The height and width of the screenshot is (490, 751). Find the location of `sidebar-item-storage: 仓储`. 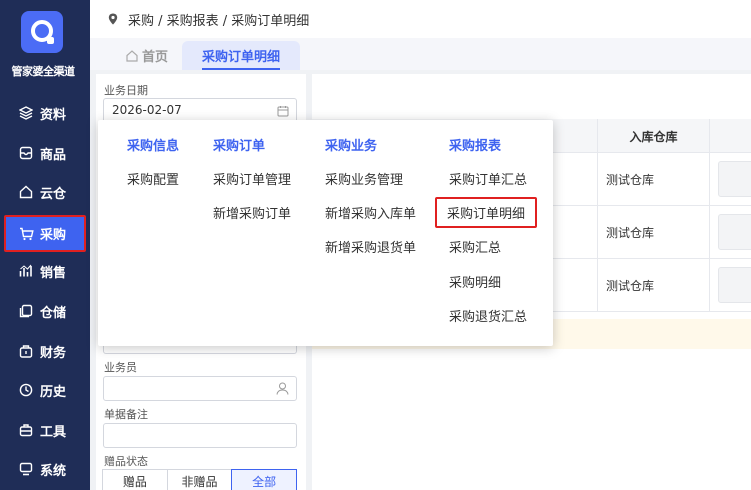

sidebar-item-storage: 仓储 is located at coordinates (45, 311).